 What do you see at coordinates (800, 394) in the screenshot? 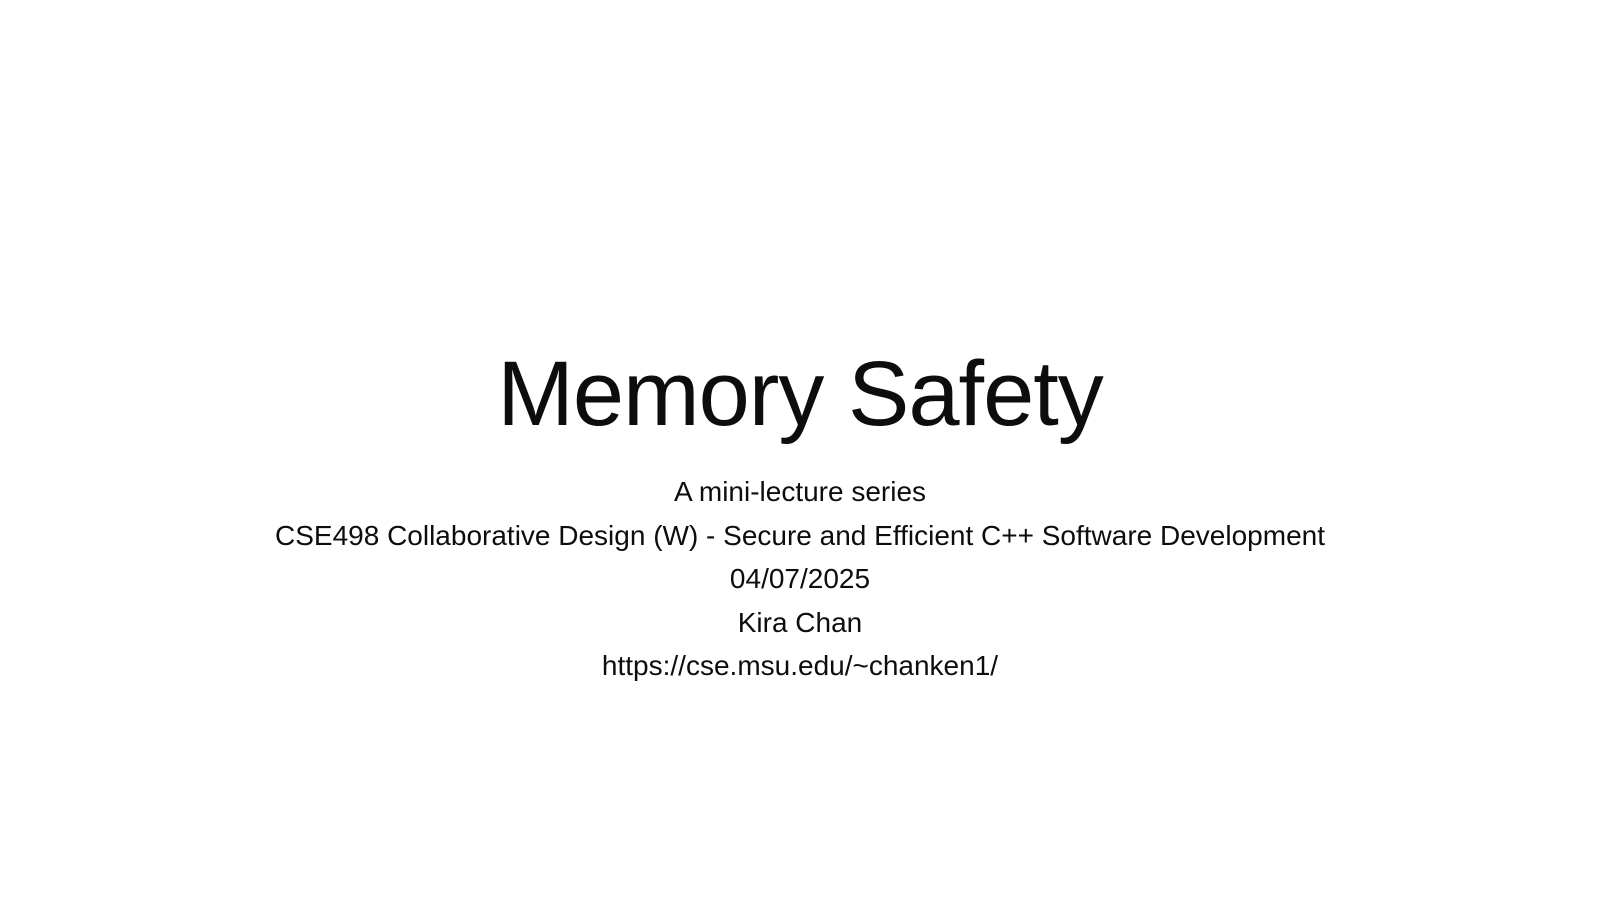
I see `slide-title: Memory Safety` at bounding box center [800, 394].